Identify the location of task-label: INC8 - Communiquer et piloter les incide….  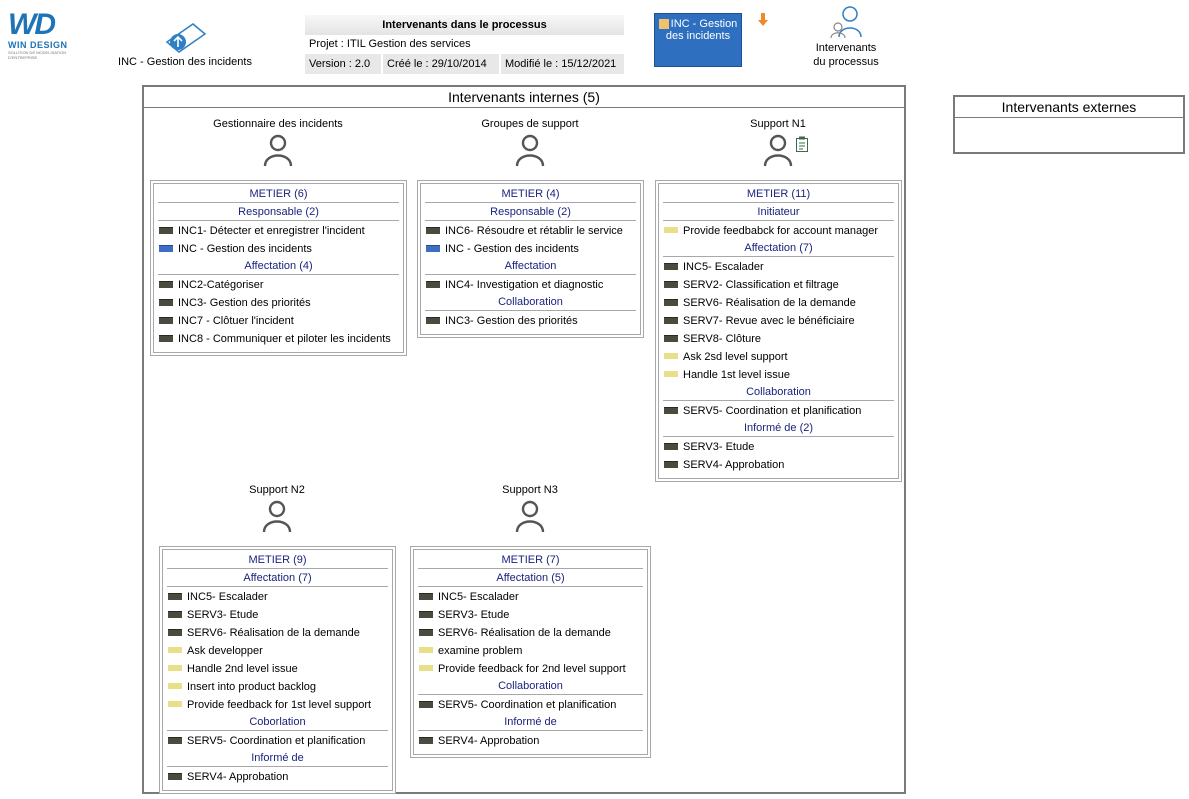
(284, 339).